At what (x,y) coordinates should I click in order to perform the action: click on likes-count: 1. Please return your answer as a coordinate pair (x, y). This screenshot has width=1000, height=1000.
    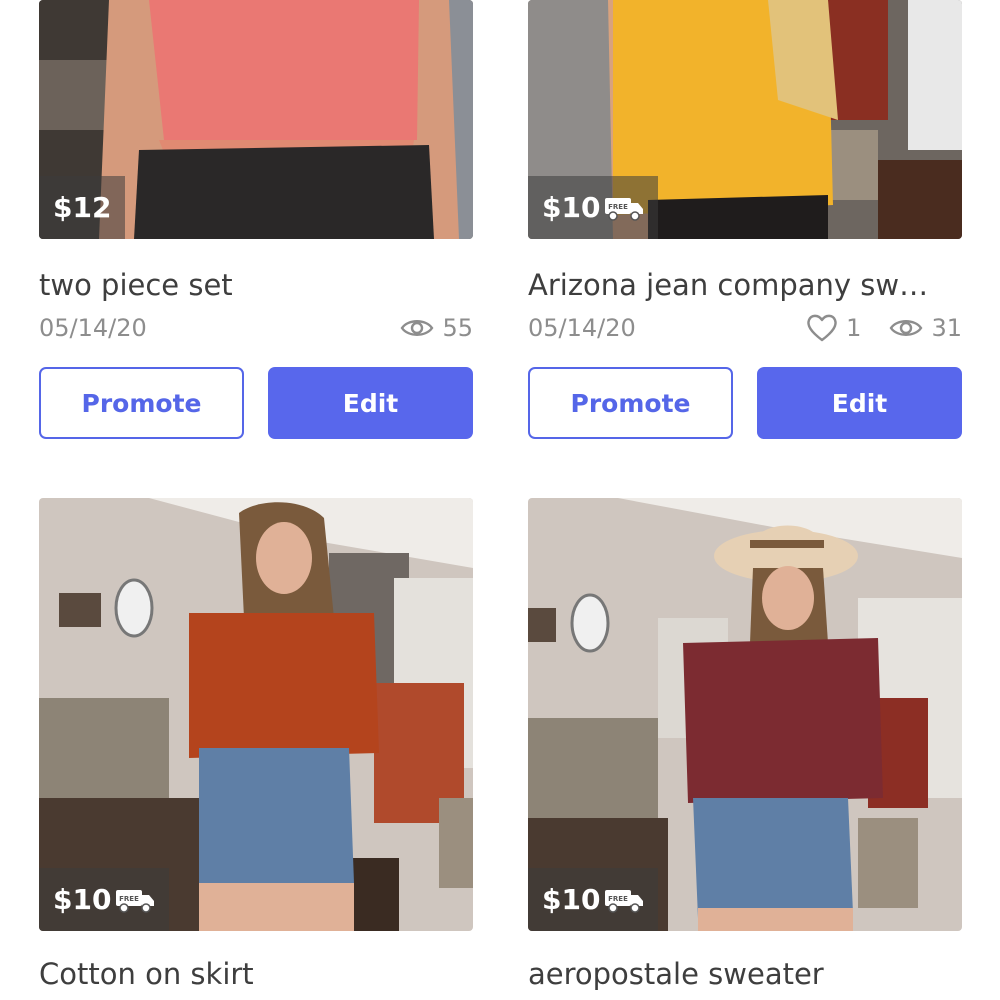
    Looking at the image, I should click on (854, 328).